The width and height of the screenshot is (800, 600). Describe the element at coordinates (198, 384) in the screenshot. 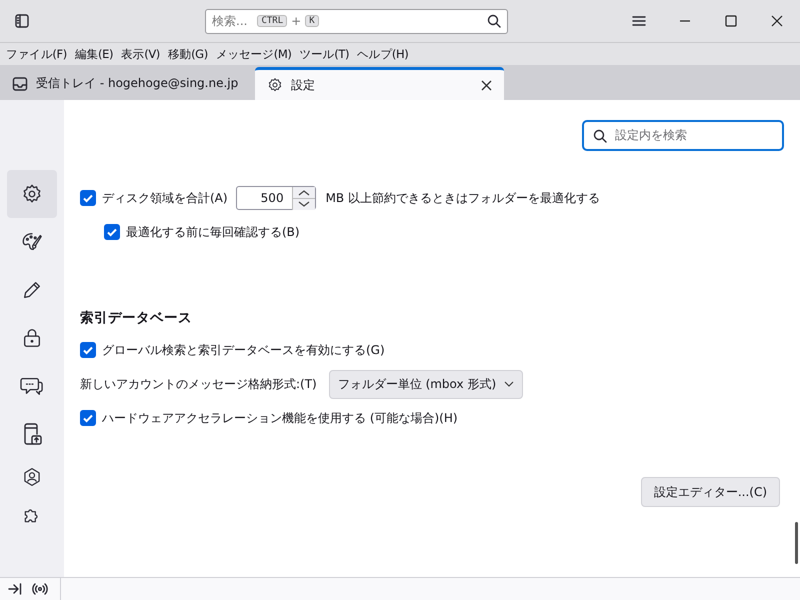

I see `select-label: 新しいアカウントのメッセージ格納形式:(T)` at that location.